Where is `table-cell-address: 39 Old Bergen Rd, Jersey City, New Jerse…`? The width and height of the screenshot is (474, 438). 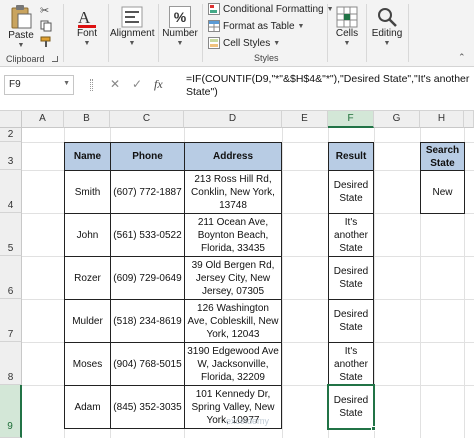
table-cell-address: 39 Old Bergen Rd, Jersey City, New Jerse… is located at coordinates (233, 278).